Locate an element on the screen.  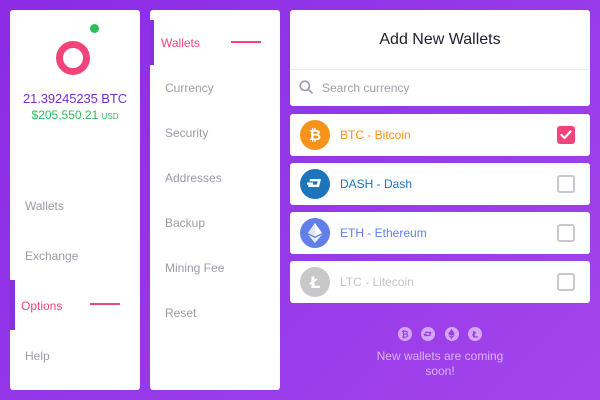
currency-row-btc: ₿ BTC - Bitcoin is located at coordinates (440, 135).